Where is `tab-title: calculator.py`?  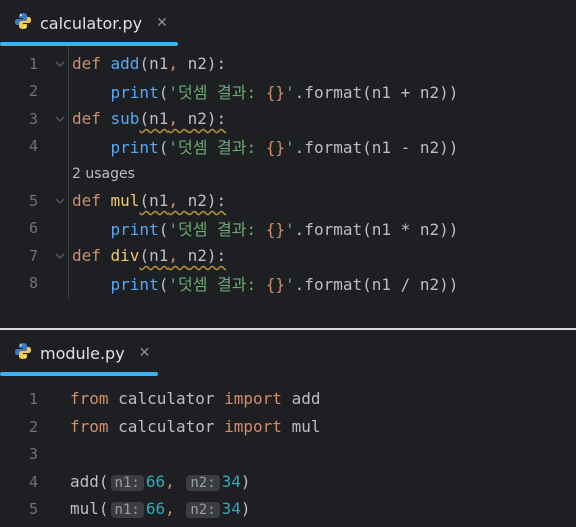 tab-title: calculator.py is located at coordinates (91, 23).